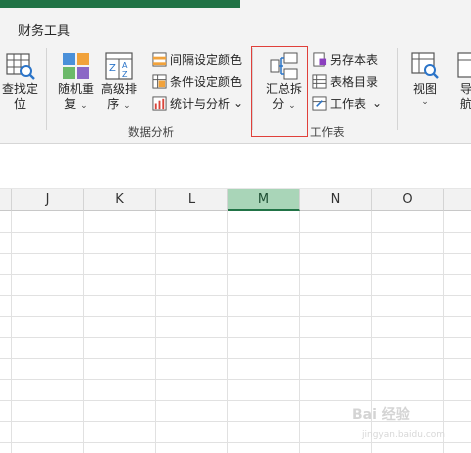  Describe the element at coordinates (120, 4) in the screenshot. I see `title-accent` at that location.